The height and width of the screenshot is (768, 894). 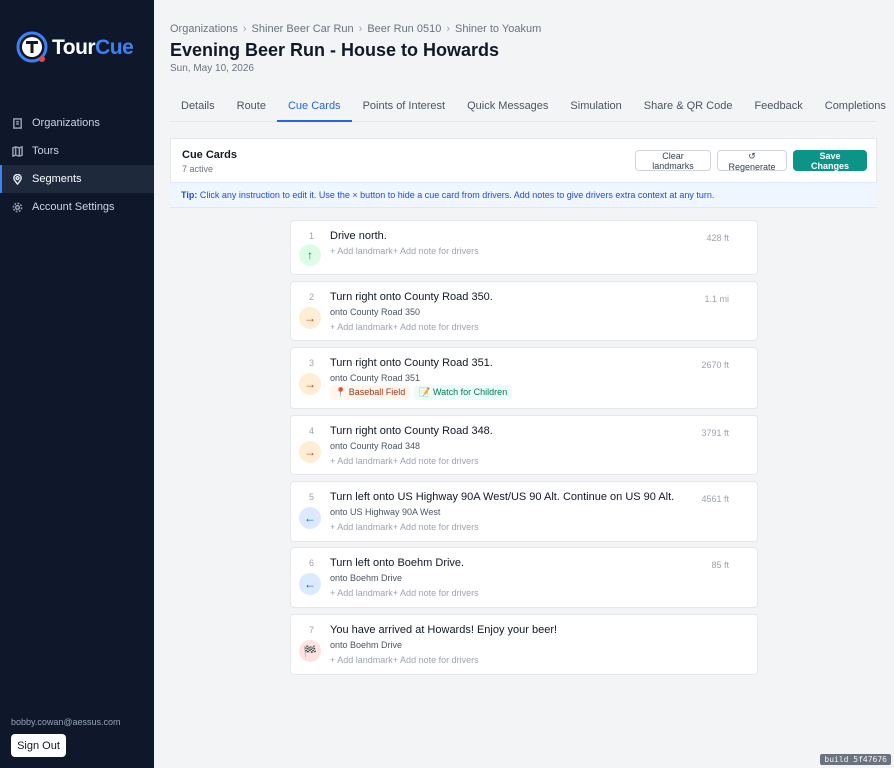 I want to click on save-changes-button: Save Changes, so click(x=830, y=160).